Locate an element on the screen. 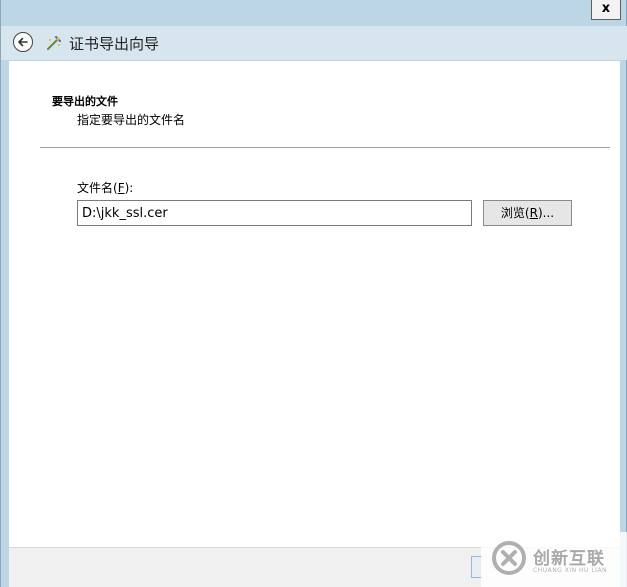  watermark: 创新互联 CHUANG XIN HU LIAN is located at coordinates (554, 559).